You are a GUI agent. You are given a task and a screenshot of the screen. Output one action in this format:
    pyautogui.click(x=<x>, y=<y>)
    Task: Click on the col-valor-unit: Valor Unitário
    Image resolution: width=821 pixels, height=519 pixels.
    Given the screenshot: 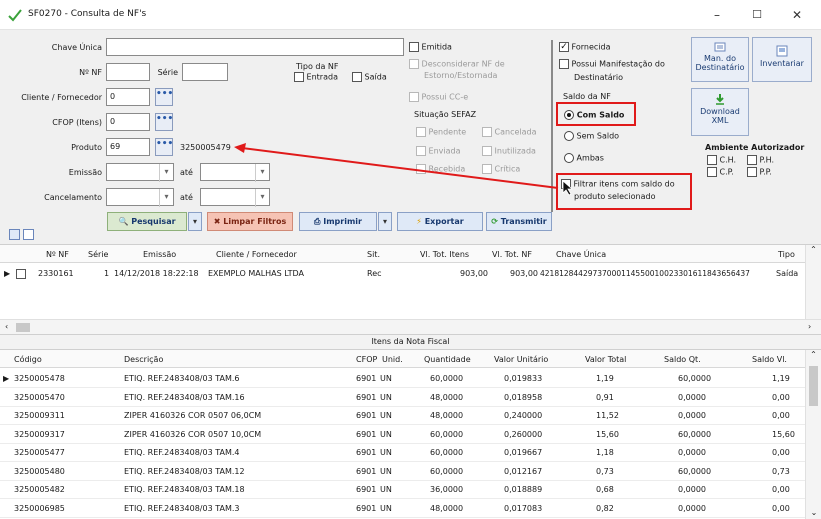 What is the action you would take?
    pyautogui.click(x=521, y=359)
    